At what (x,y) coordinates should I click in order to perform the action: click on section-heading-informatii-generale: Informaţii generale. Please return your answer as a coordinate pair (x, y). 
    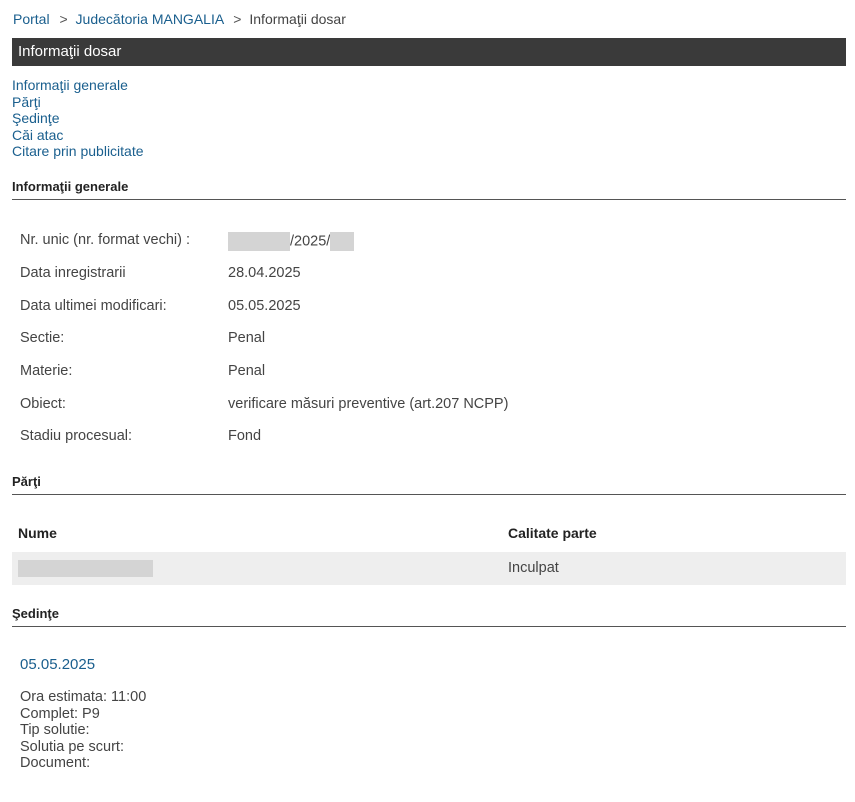
    Looking at the image, I should click on (429, 189).